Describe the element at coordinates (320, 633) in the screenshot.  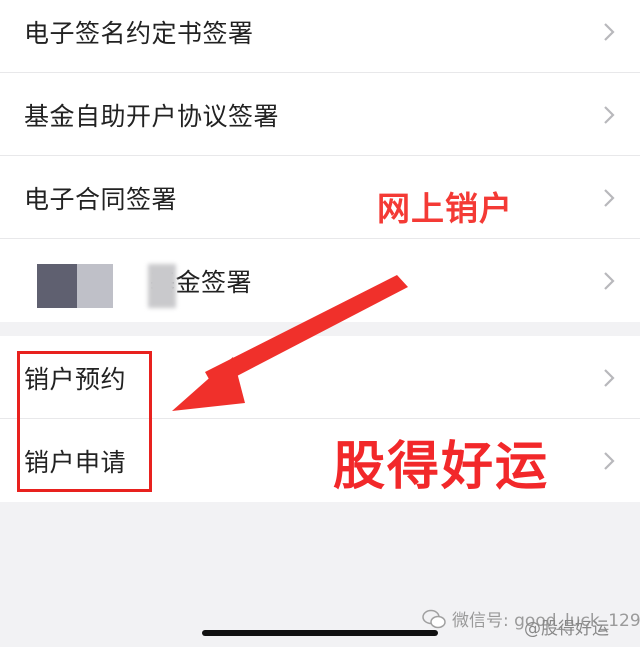
I see `home-indicator` at that location.